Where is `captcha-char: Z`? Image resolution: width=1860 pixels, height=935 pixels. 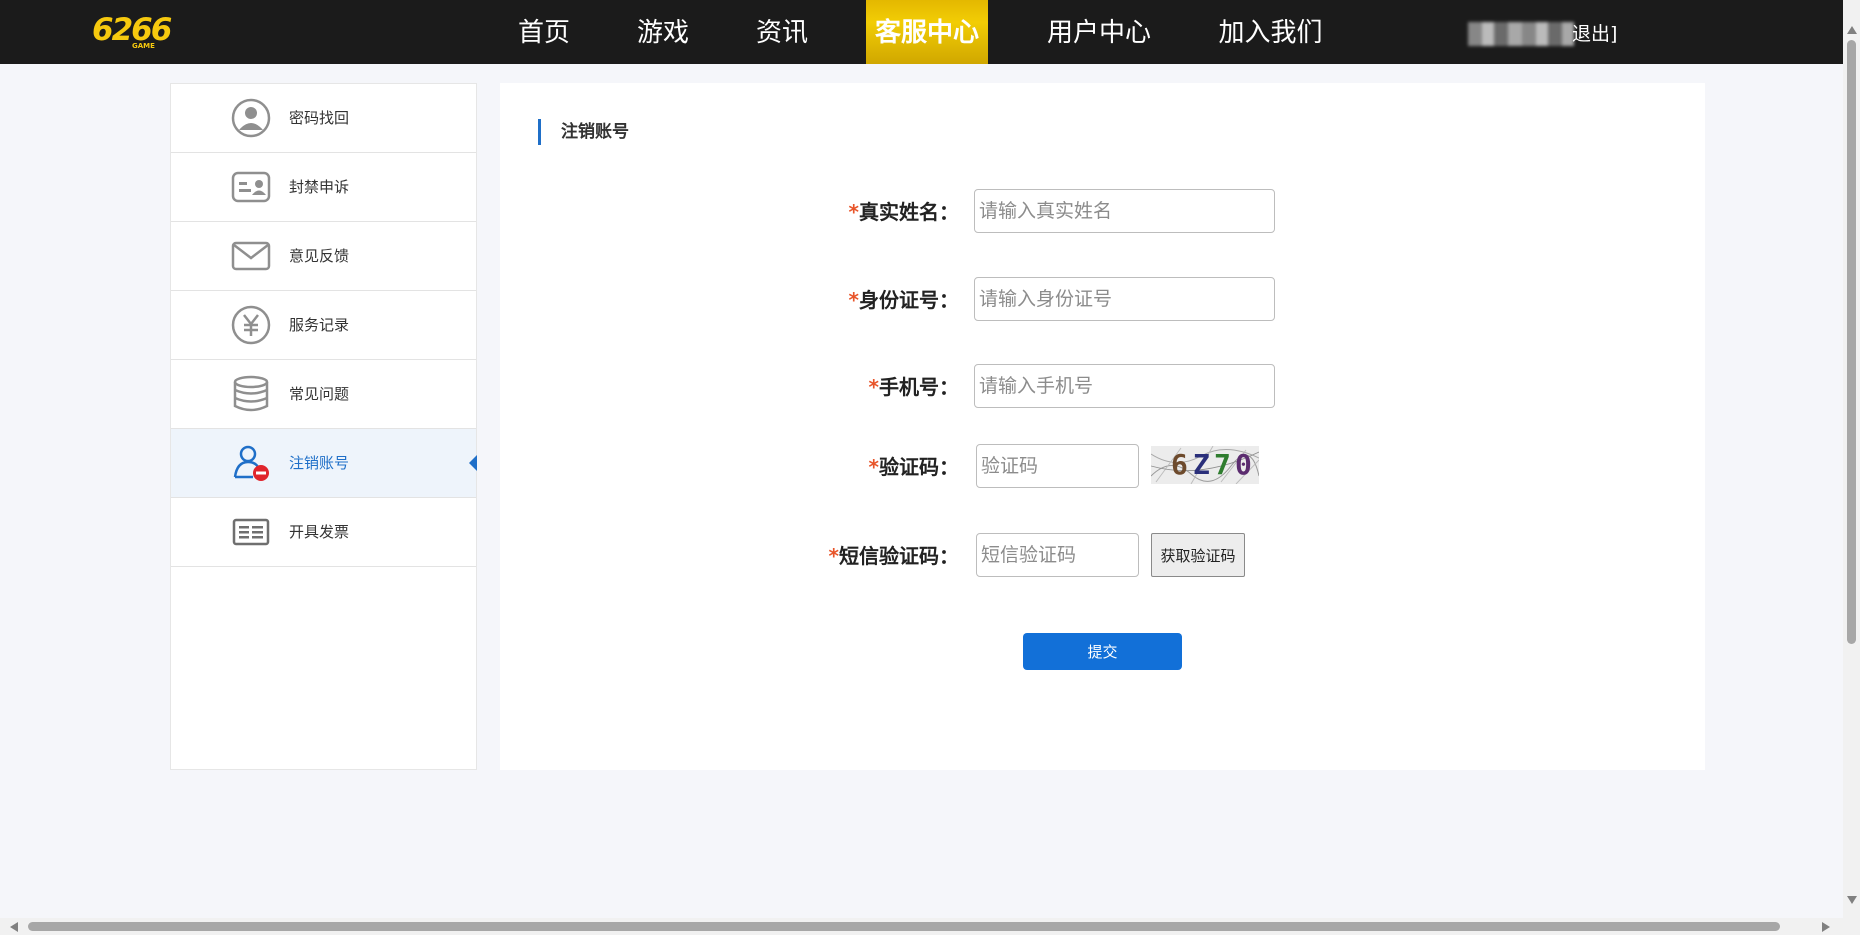 captcha-char: Z is located at coordinates (1201, 464).